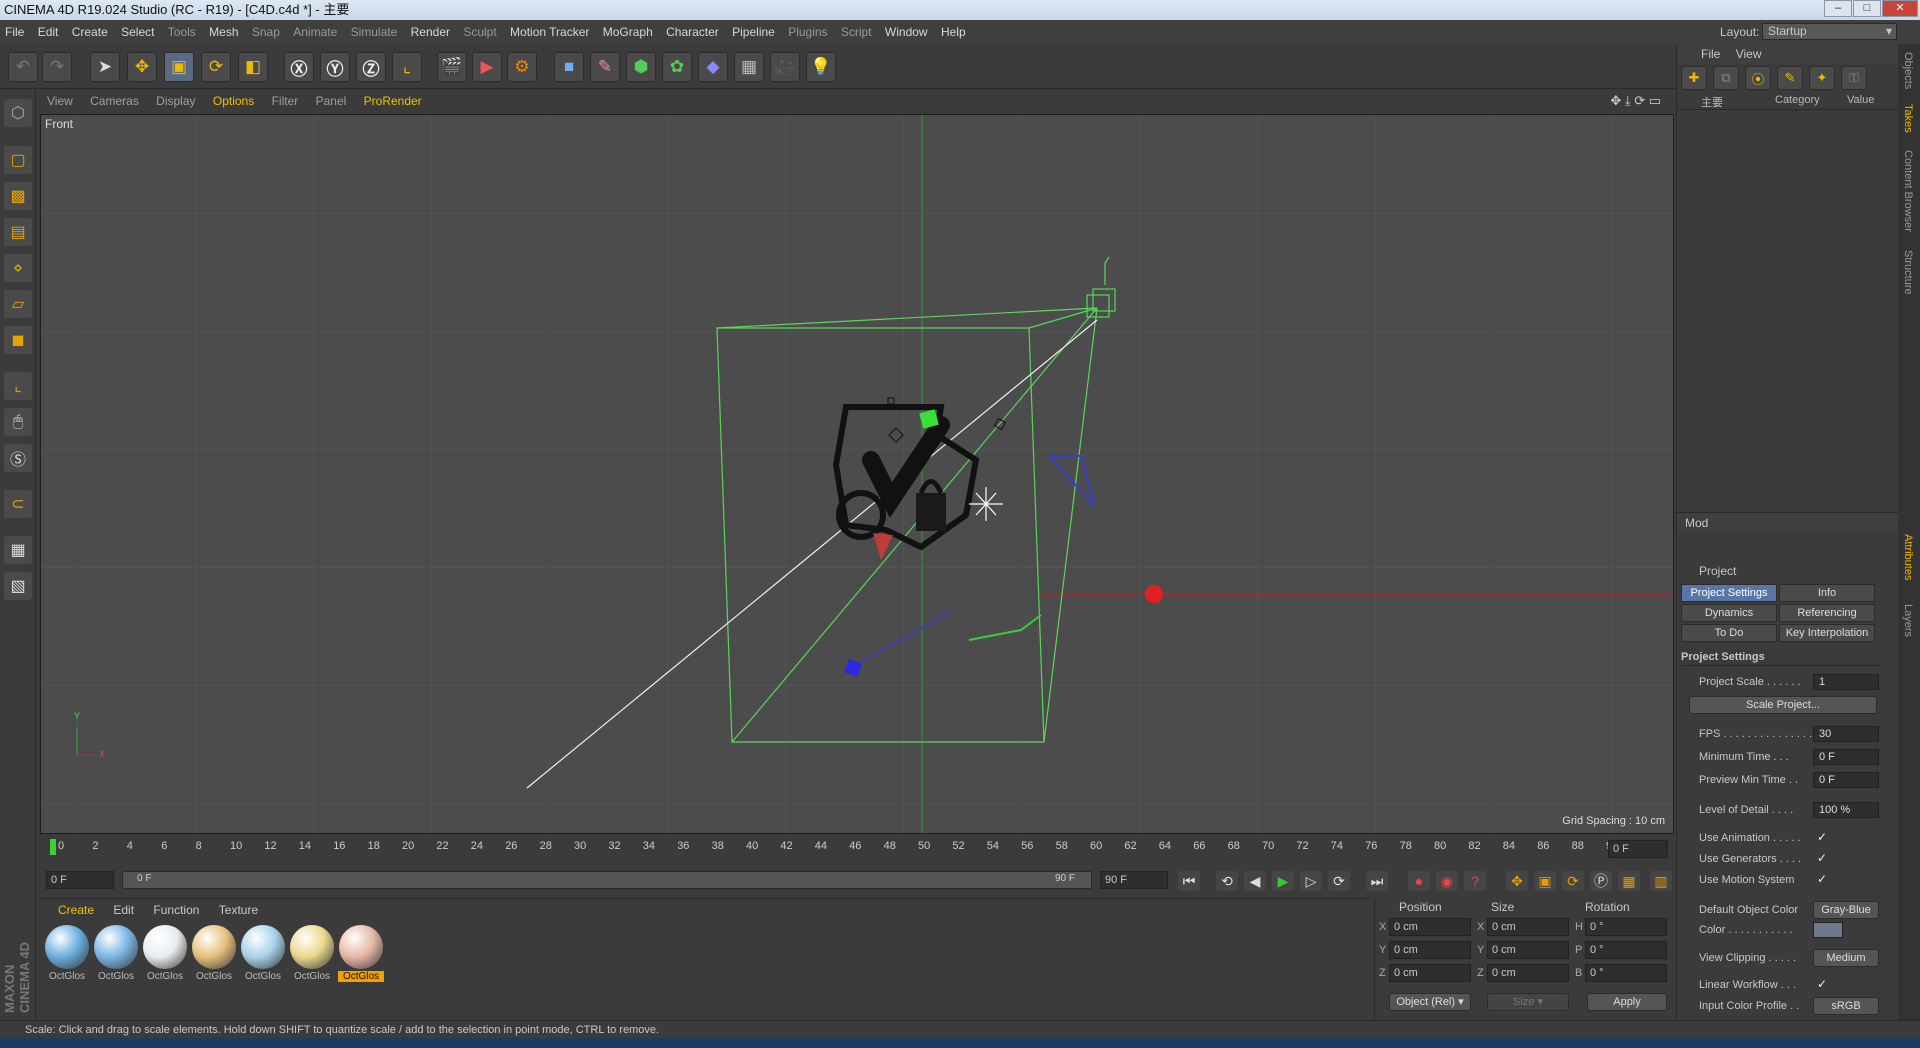 The width and height of the screenshot is (1920, 1048). Describe the element at coordinates (1908, 191) in the screenshot. I see `side-tab-content-browser: Content Browser` at that location.